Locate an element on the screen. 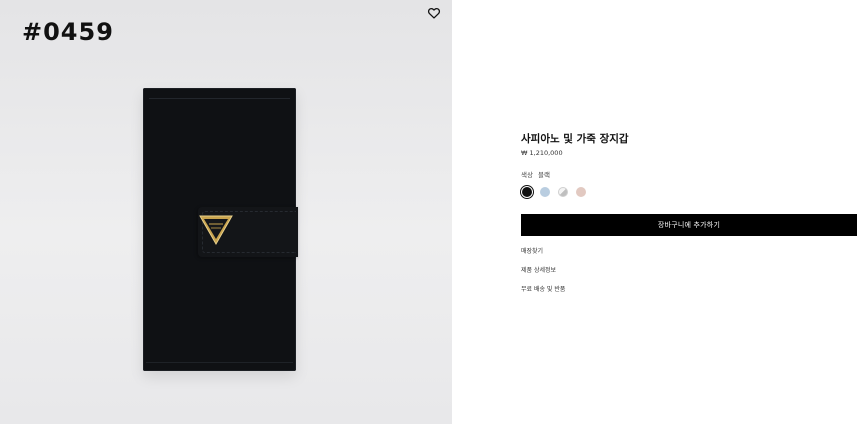  store-finder-link: 매장찾기 is located at coordinates (532, 250).